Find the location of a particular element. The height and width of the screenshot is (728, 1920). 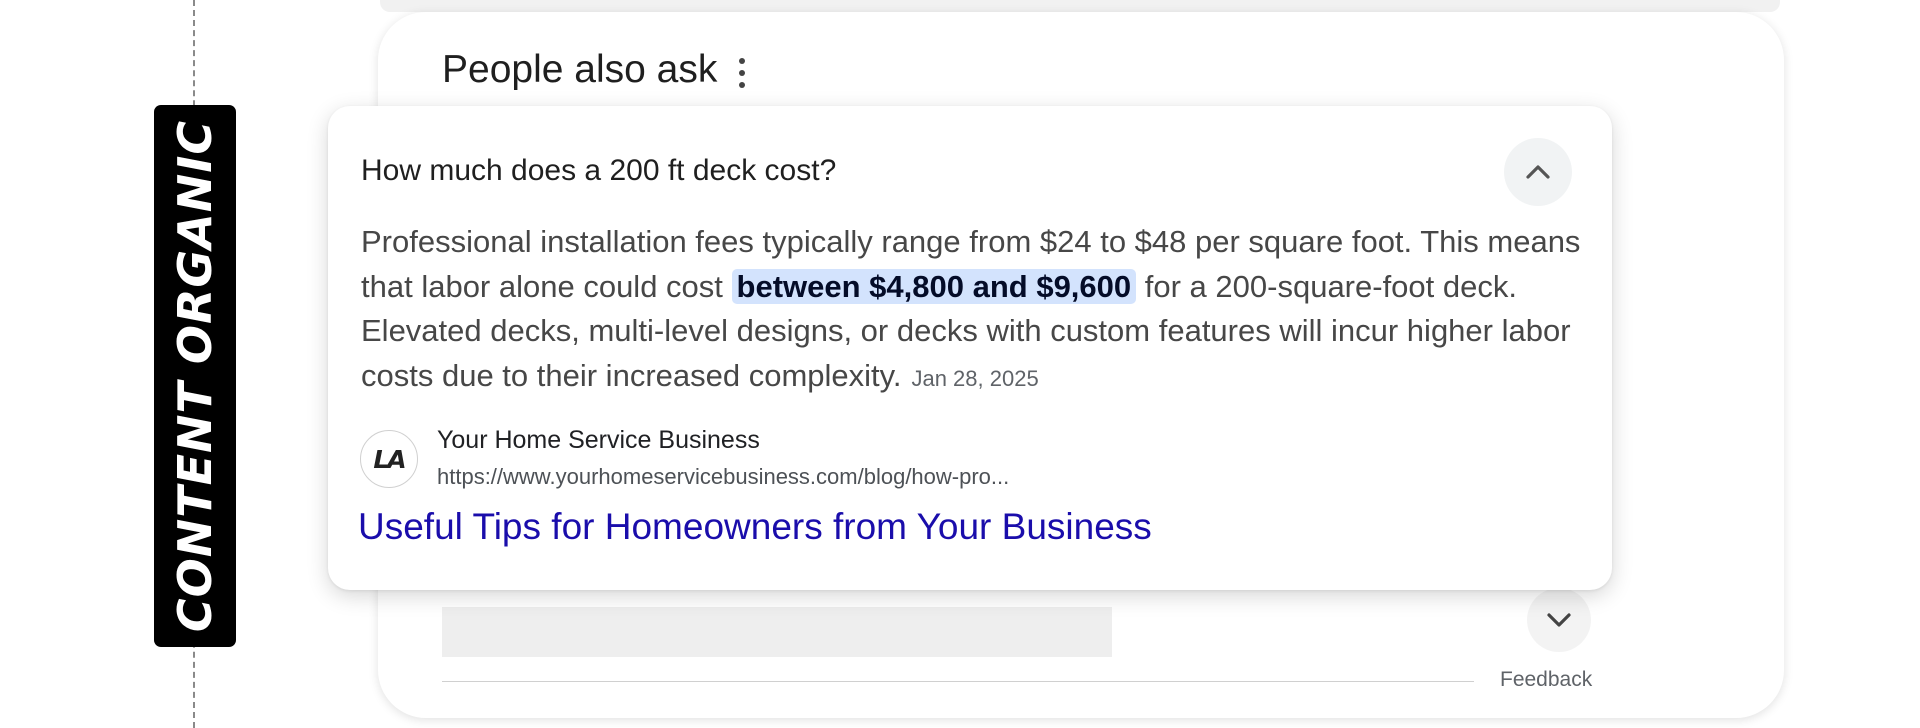

answer-highlight: between $4,800 and $9,600 is located at coordinates (934, 286).